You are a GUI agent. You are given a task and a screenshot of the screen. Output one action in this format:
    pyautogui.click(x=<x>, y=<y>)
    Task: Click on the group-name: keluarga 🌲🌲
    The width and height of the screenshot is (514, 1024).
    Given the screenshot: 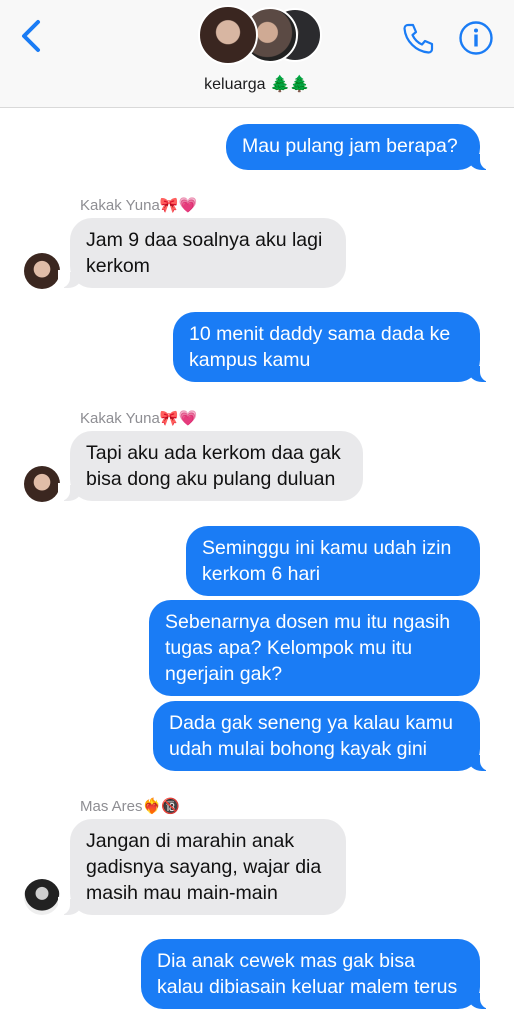 What is the action you would take?
    pyautogui.click(x=257, y=84)
    